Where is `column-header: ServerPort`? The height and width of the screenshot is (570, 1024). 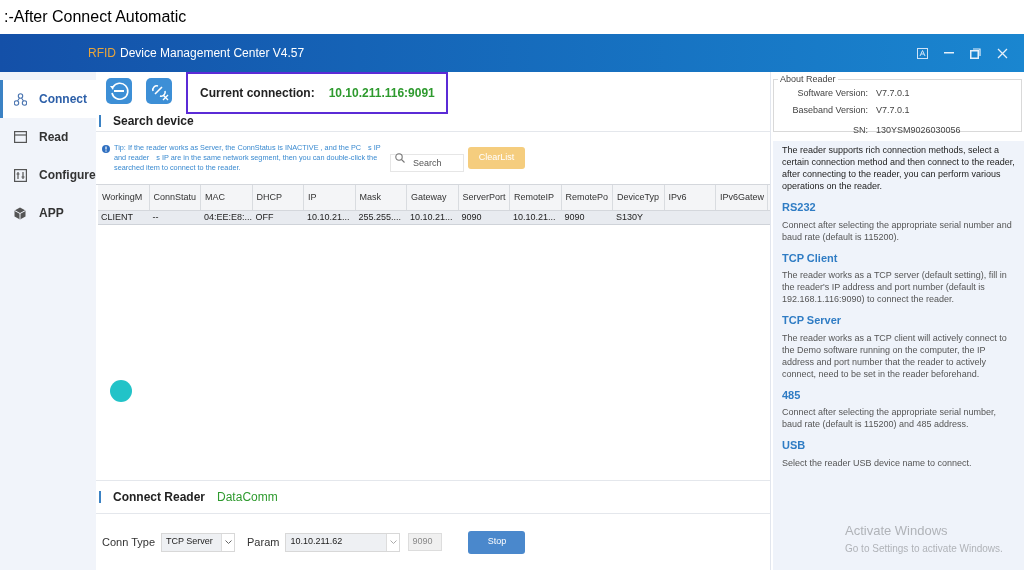
column-header: ServerPort is located at coordinates (483, 197).